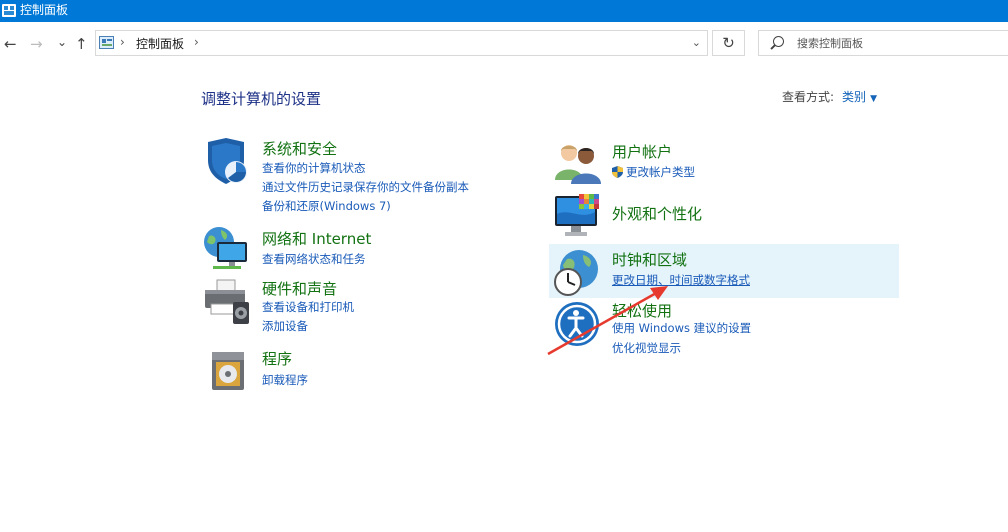 This screenshot has height=532, width=1008. Describe the element at coordinates (308, 307) in the screenshot. I see `link-devices-printers: 查看设备和打印机` at that location.